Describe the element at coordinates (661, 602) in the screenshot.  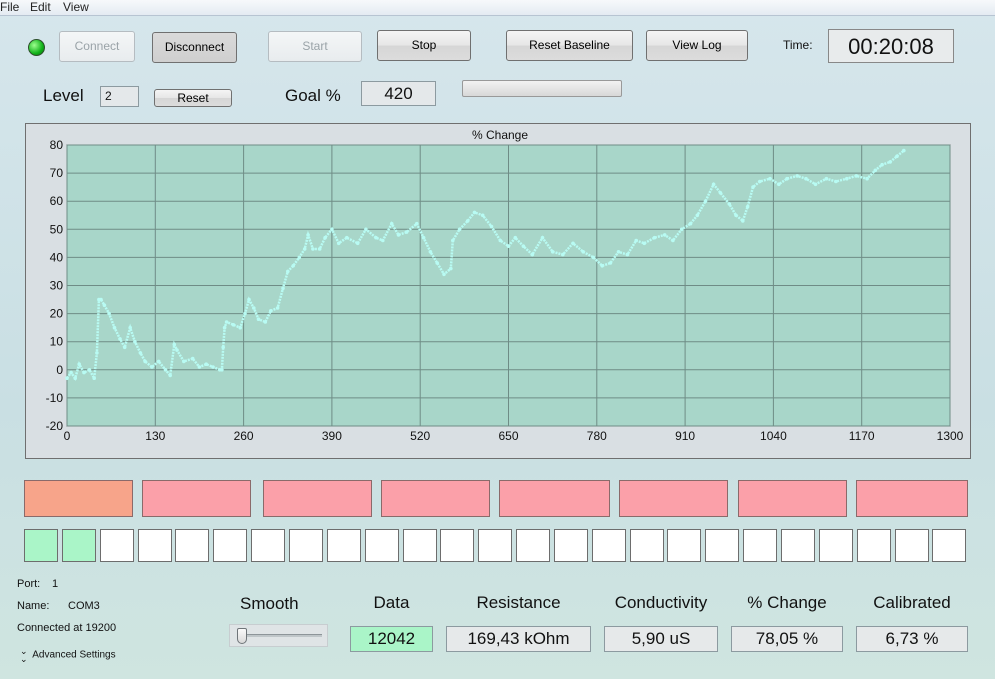
I see `conductivity-label: Conductivity` at that location.